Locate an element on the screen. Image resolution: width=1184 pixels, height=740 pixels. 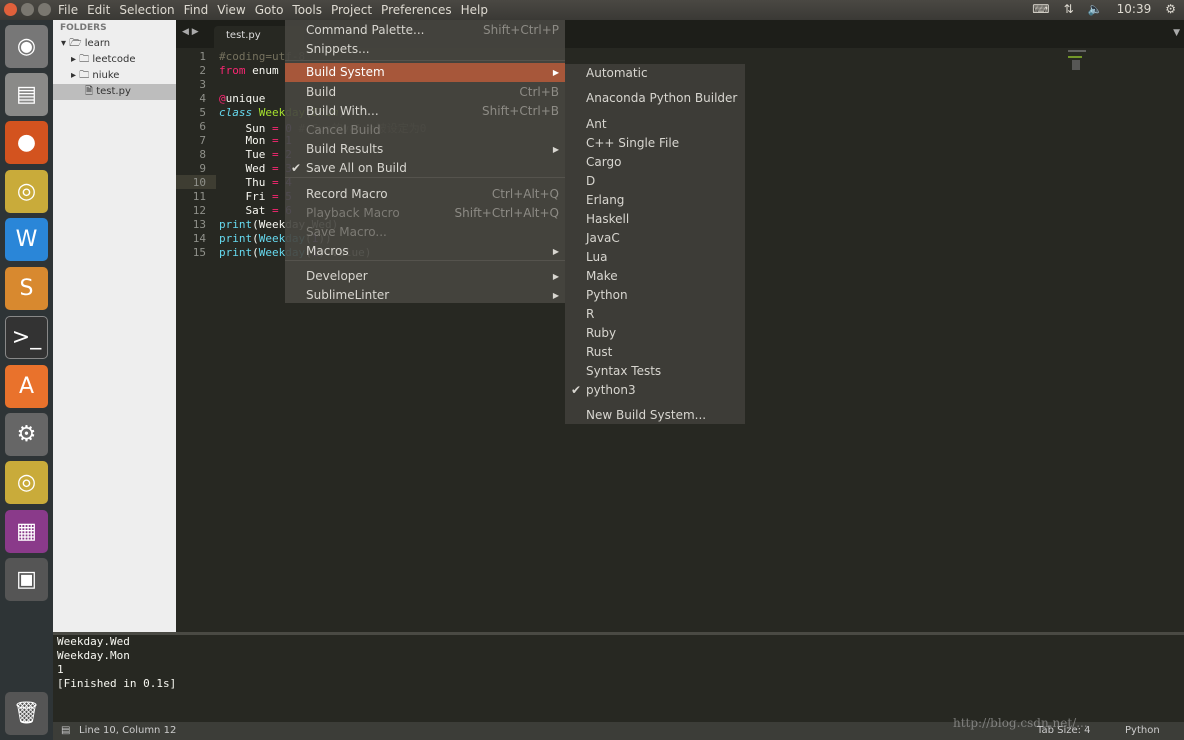
launcher: ◉ ▤ ● ◎ W S >_ A ⚙ ◎ ▦ ▣ 🗑 is located at coordinates (26, 380).